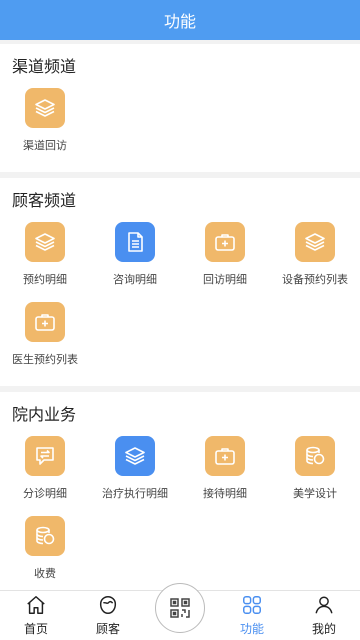  I want to click on customer-icon, so click(108, 605).